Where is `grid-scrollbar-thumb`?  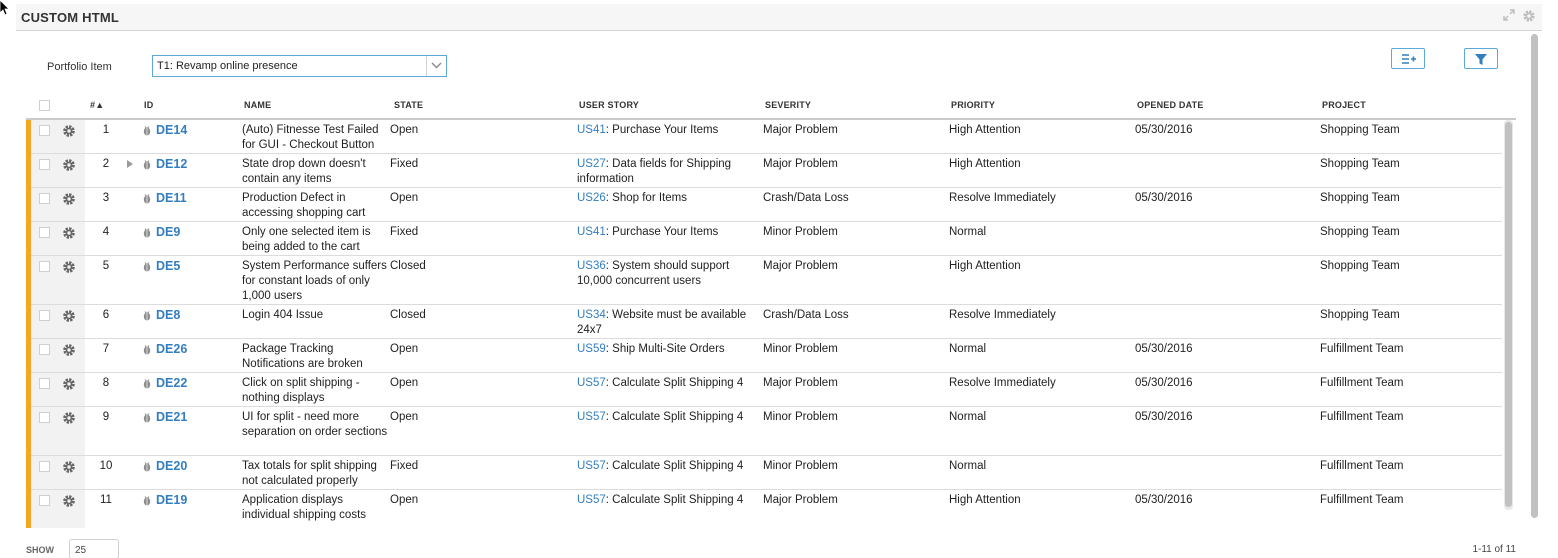
grid-scrollbar-thumb is located at coordinates (1508, 314).